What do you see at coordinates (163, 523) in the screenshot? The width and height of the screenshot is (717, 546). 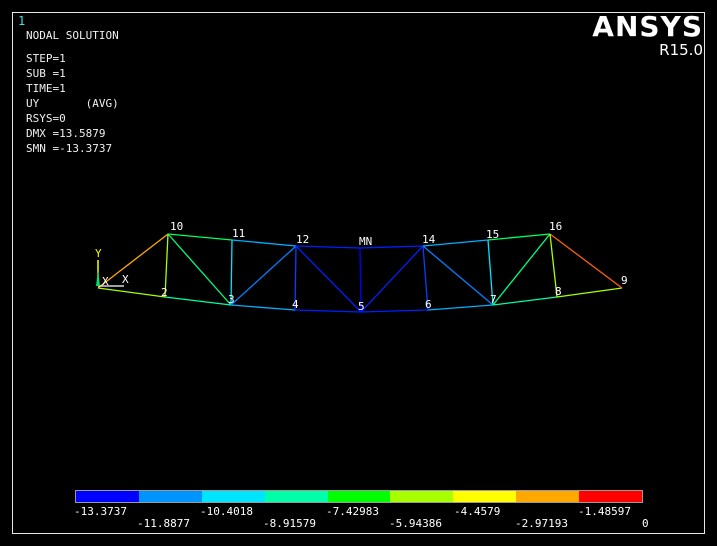 I see `legend-value: -11.8877` at bounding box center [163, 523].